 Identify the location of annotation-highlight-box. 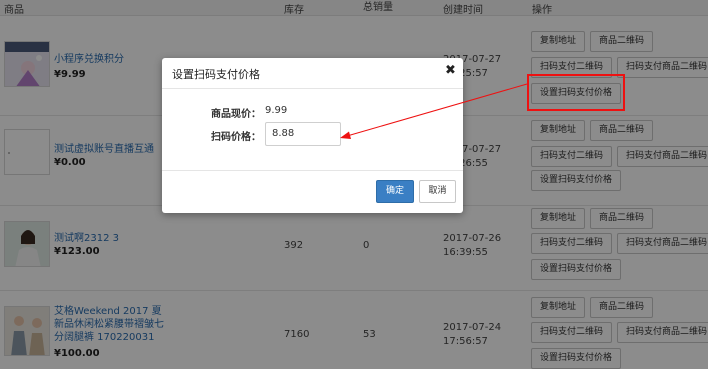
(576, 92).